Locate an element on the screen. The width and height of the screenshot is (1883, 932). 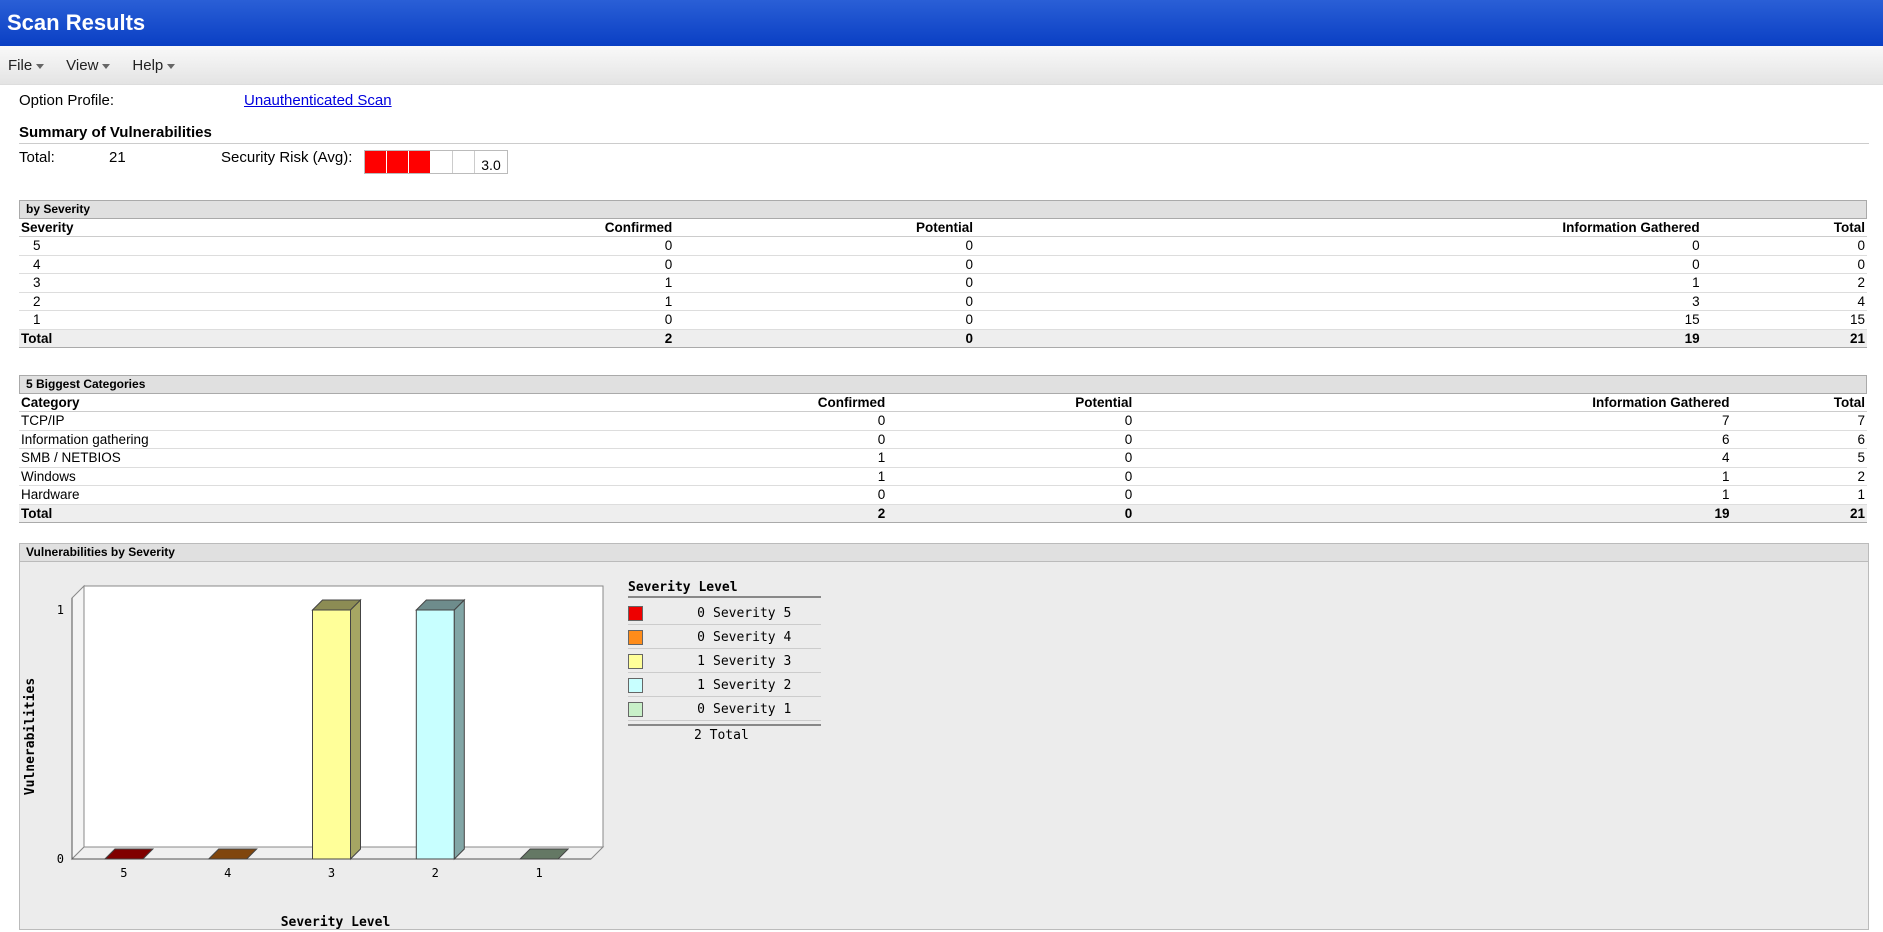
categories-header: 5 Biggest Categories is located at coordinates (943, 384).